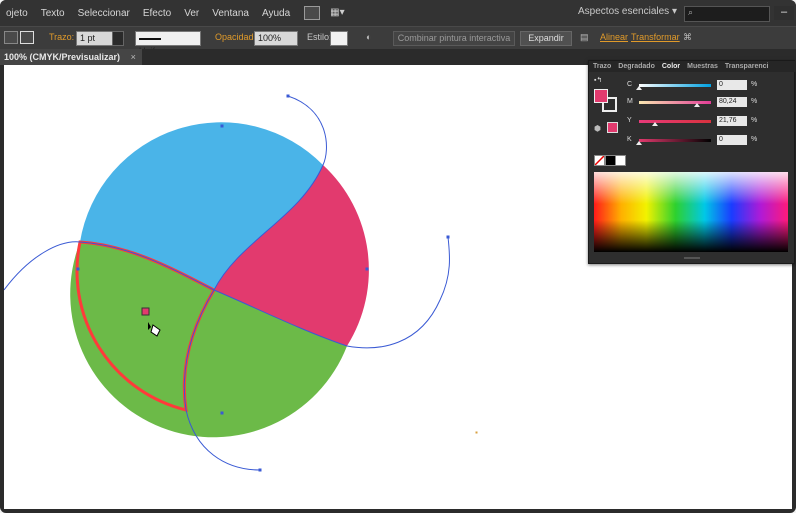 This screenshot has height=513, width=796. I want to click on isolate-icon: ⌘, so click(687, 37).